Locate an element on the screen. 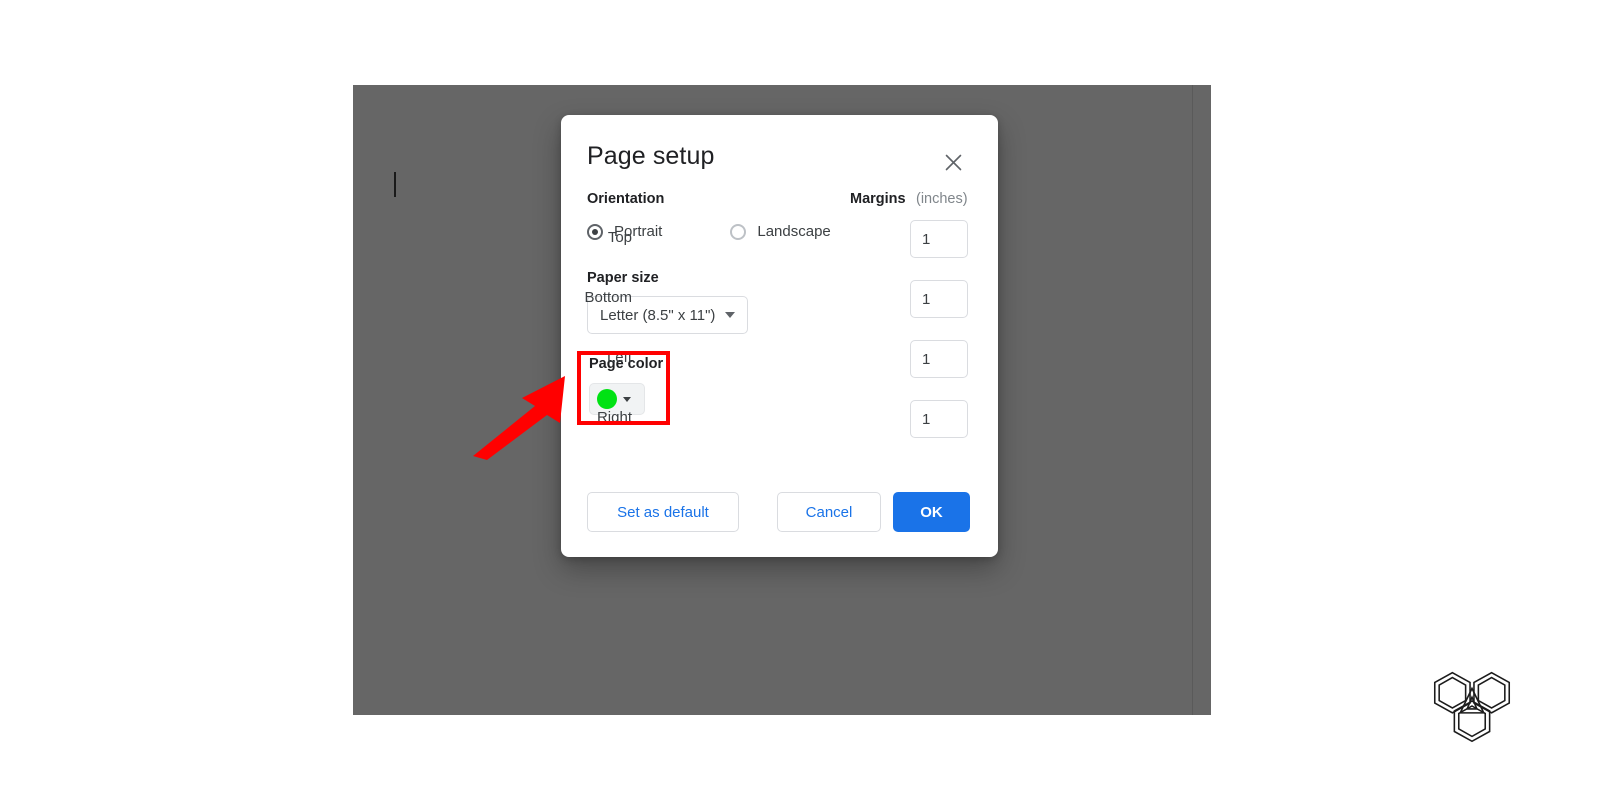 The height and width of the screenshot is (800, 1600). ok-button: OK is located at coordinates (931, 512).